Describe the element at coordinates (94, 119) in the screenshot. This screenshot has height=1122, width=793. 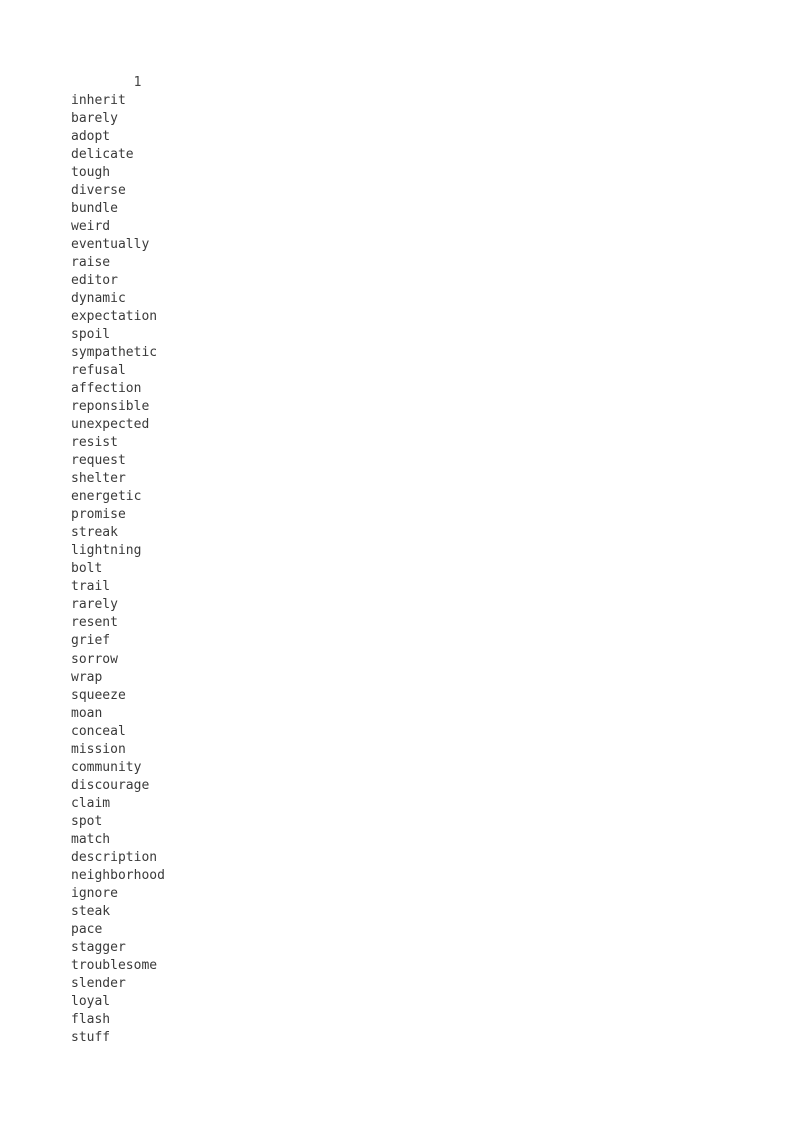
I see `word-list-item: barely` at that location.